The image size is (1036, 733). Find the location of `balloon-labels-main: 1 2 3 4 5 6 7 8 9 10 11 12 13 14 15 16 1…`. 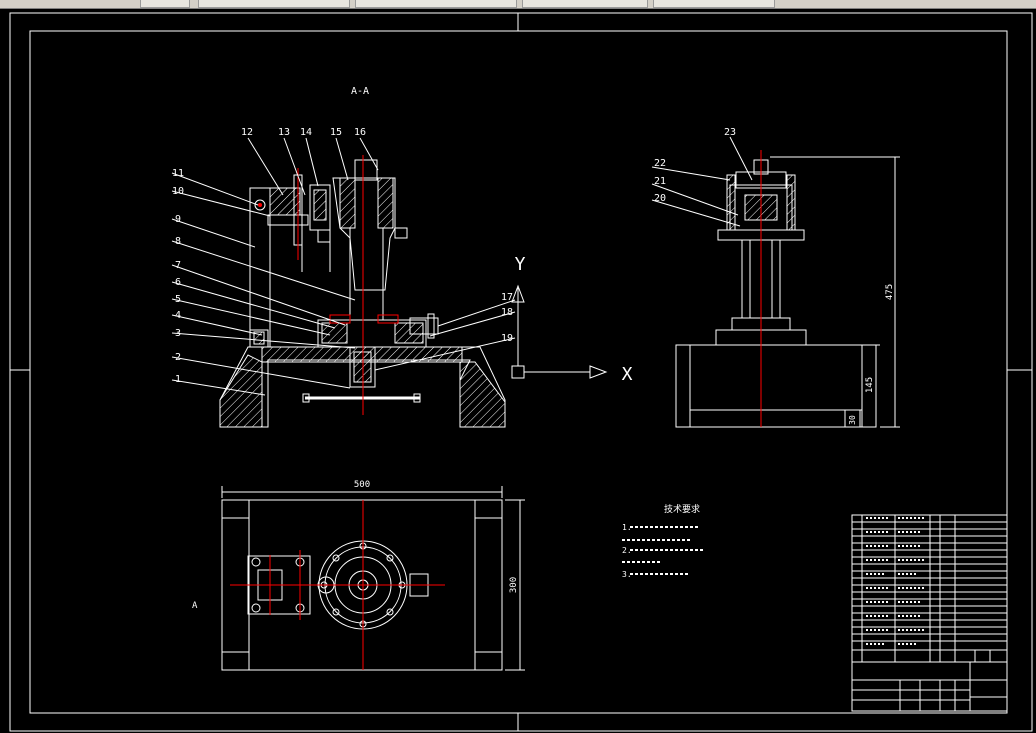

balloon-labels-main: 1 2 3 4 5 6 7 8 9 10 11 12 13 14 15 16 1… is located at coordinates (342, 256).